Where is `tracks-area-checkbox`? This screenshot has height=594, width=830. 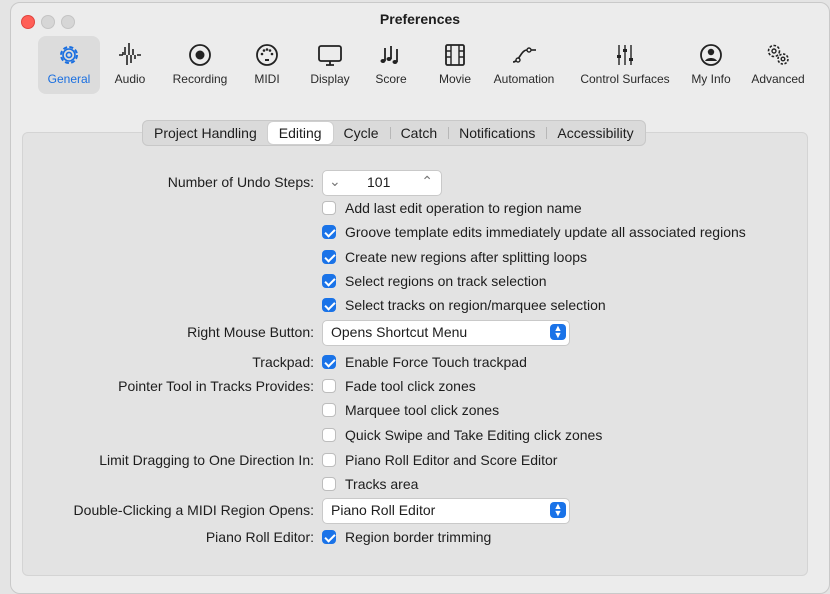 tracks-area-checkbox is located at coordinates (329, 484).